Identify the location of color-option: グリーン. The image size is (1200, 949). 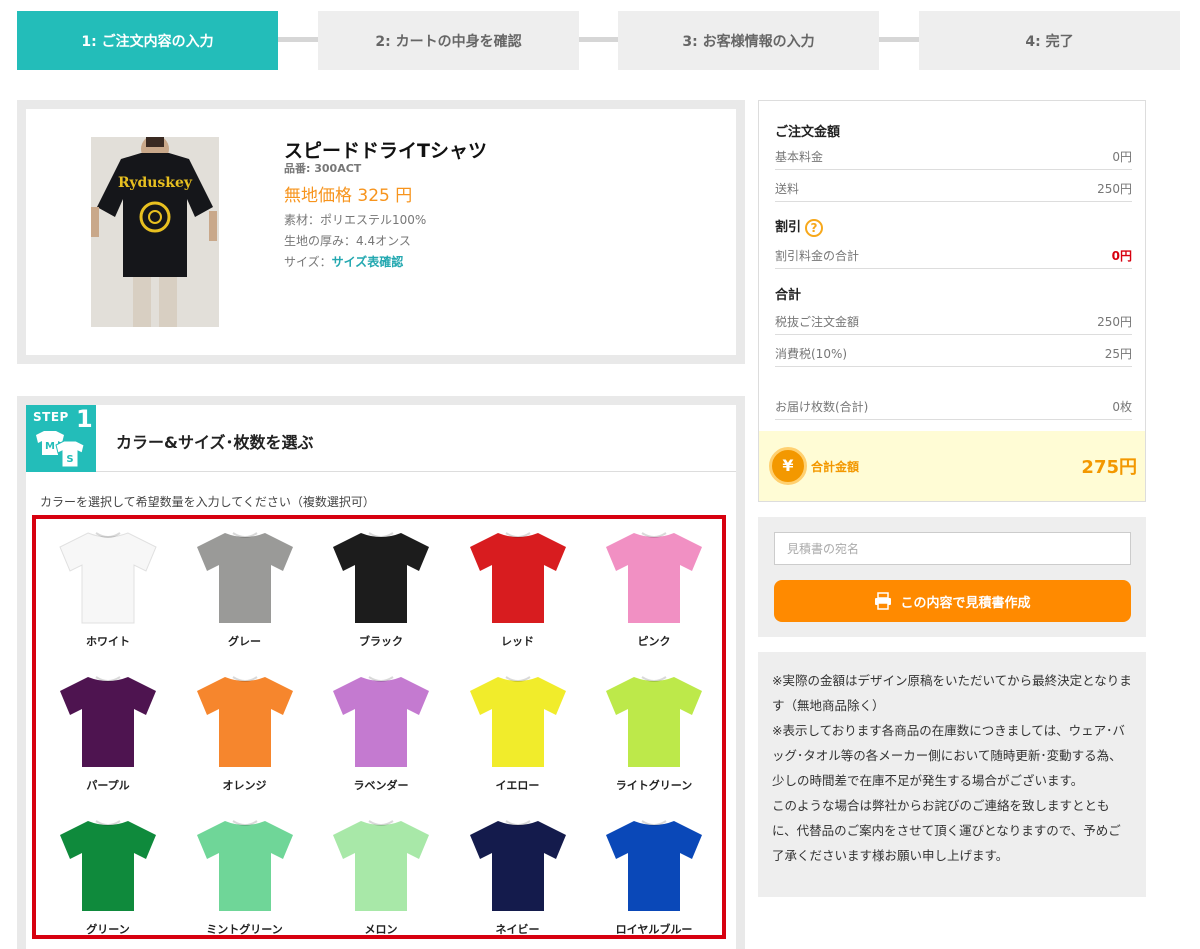
(108, 882).